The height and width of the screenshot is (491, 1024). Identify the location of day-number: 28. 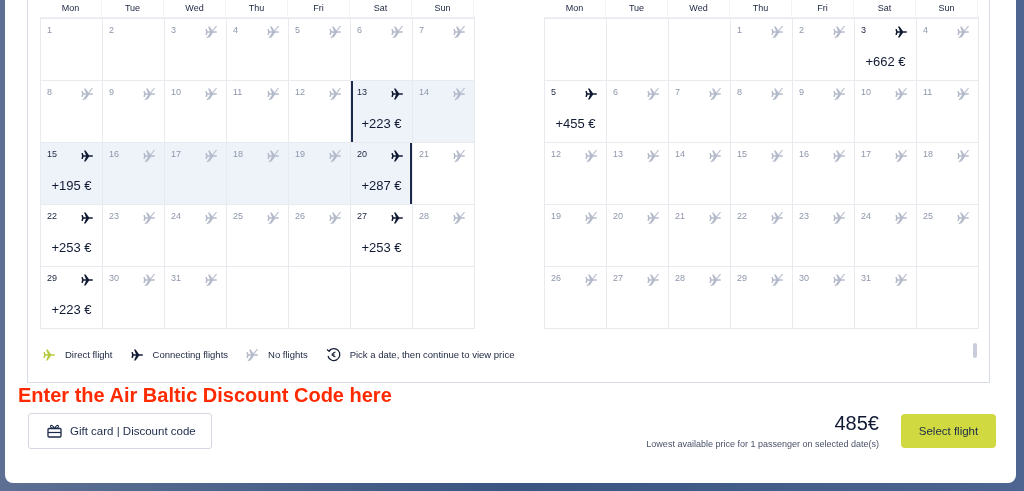
(424, 216).